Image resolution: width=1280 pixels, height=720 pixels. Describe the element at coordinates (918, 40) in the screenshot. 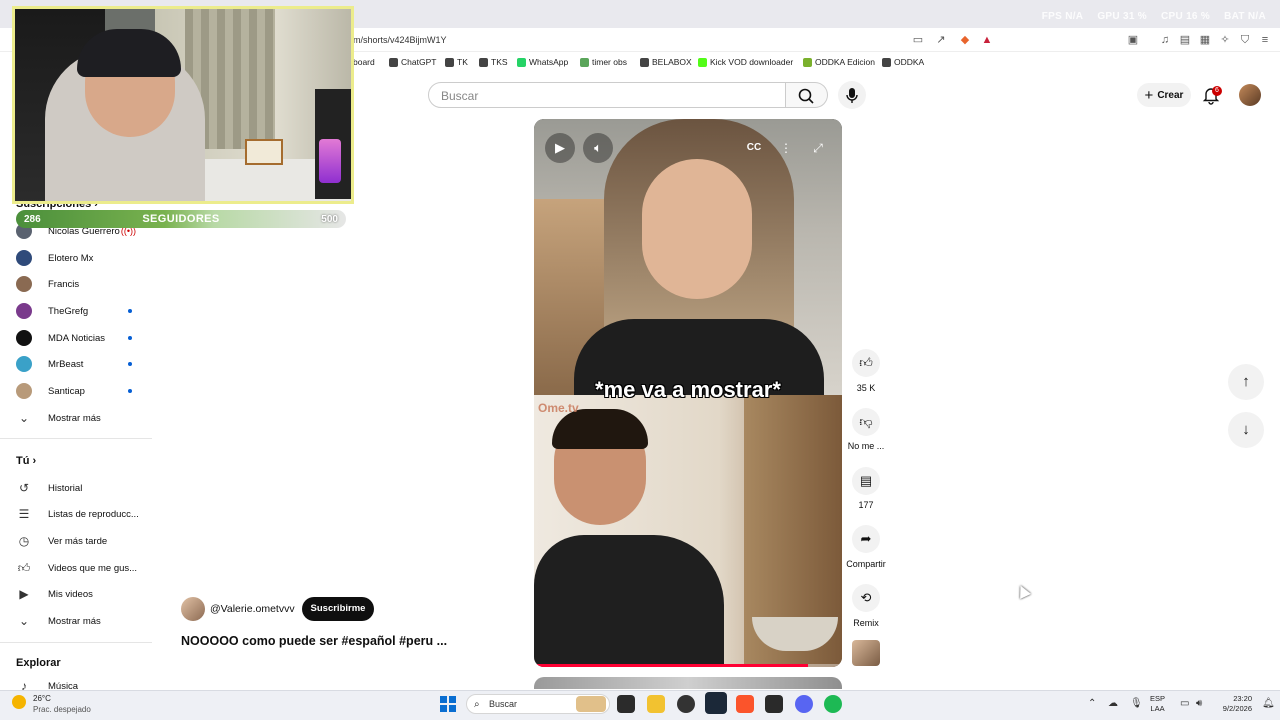

I see `cast-icon: ▭` at that location.